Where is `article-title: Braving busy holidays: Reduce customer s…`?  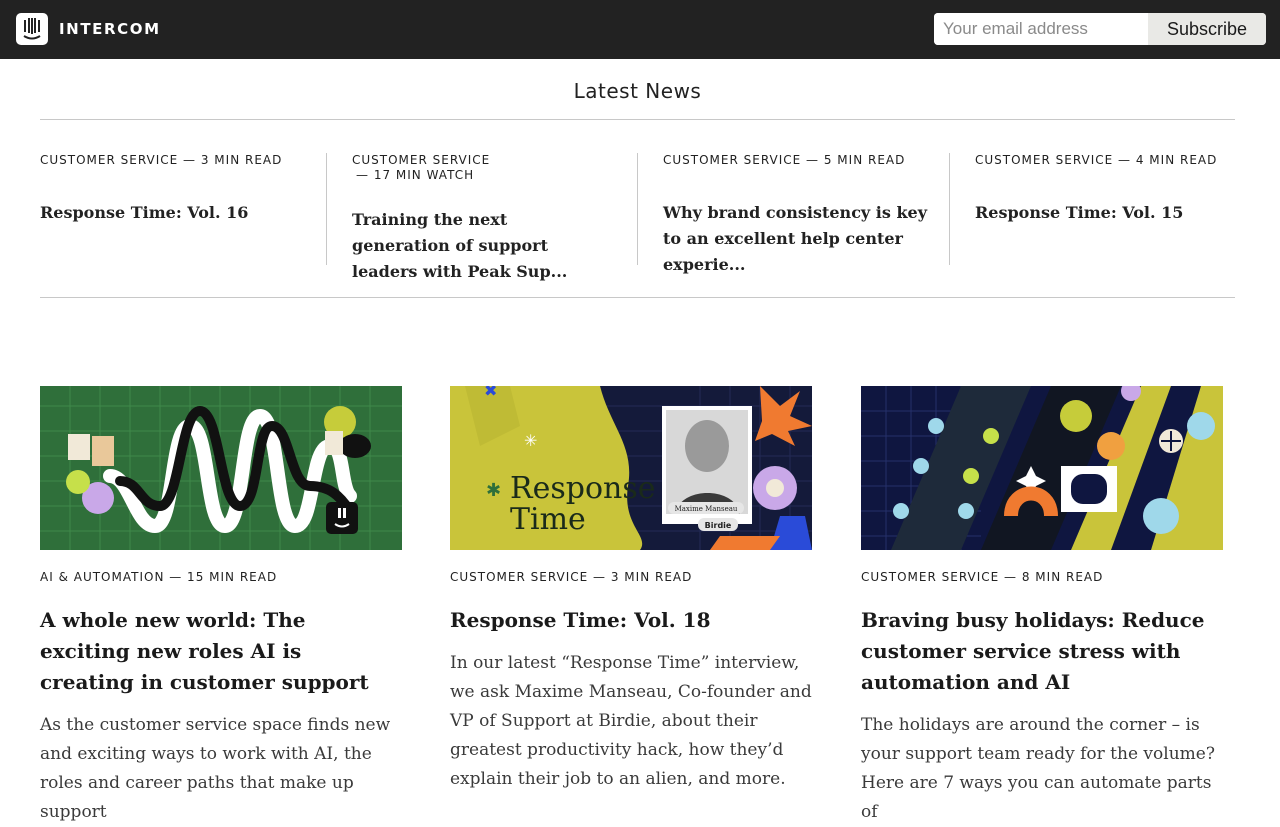
article-title: Braving busy holidays: Reduce customer s… is located at coordinates (1042, 651).